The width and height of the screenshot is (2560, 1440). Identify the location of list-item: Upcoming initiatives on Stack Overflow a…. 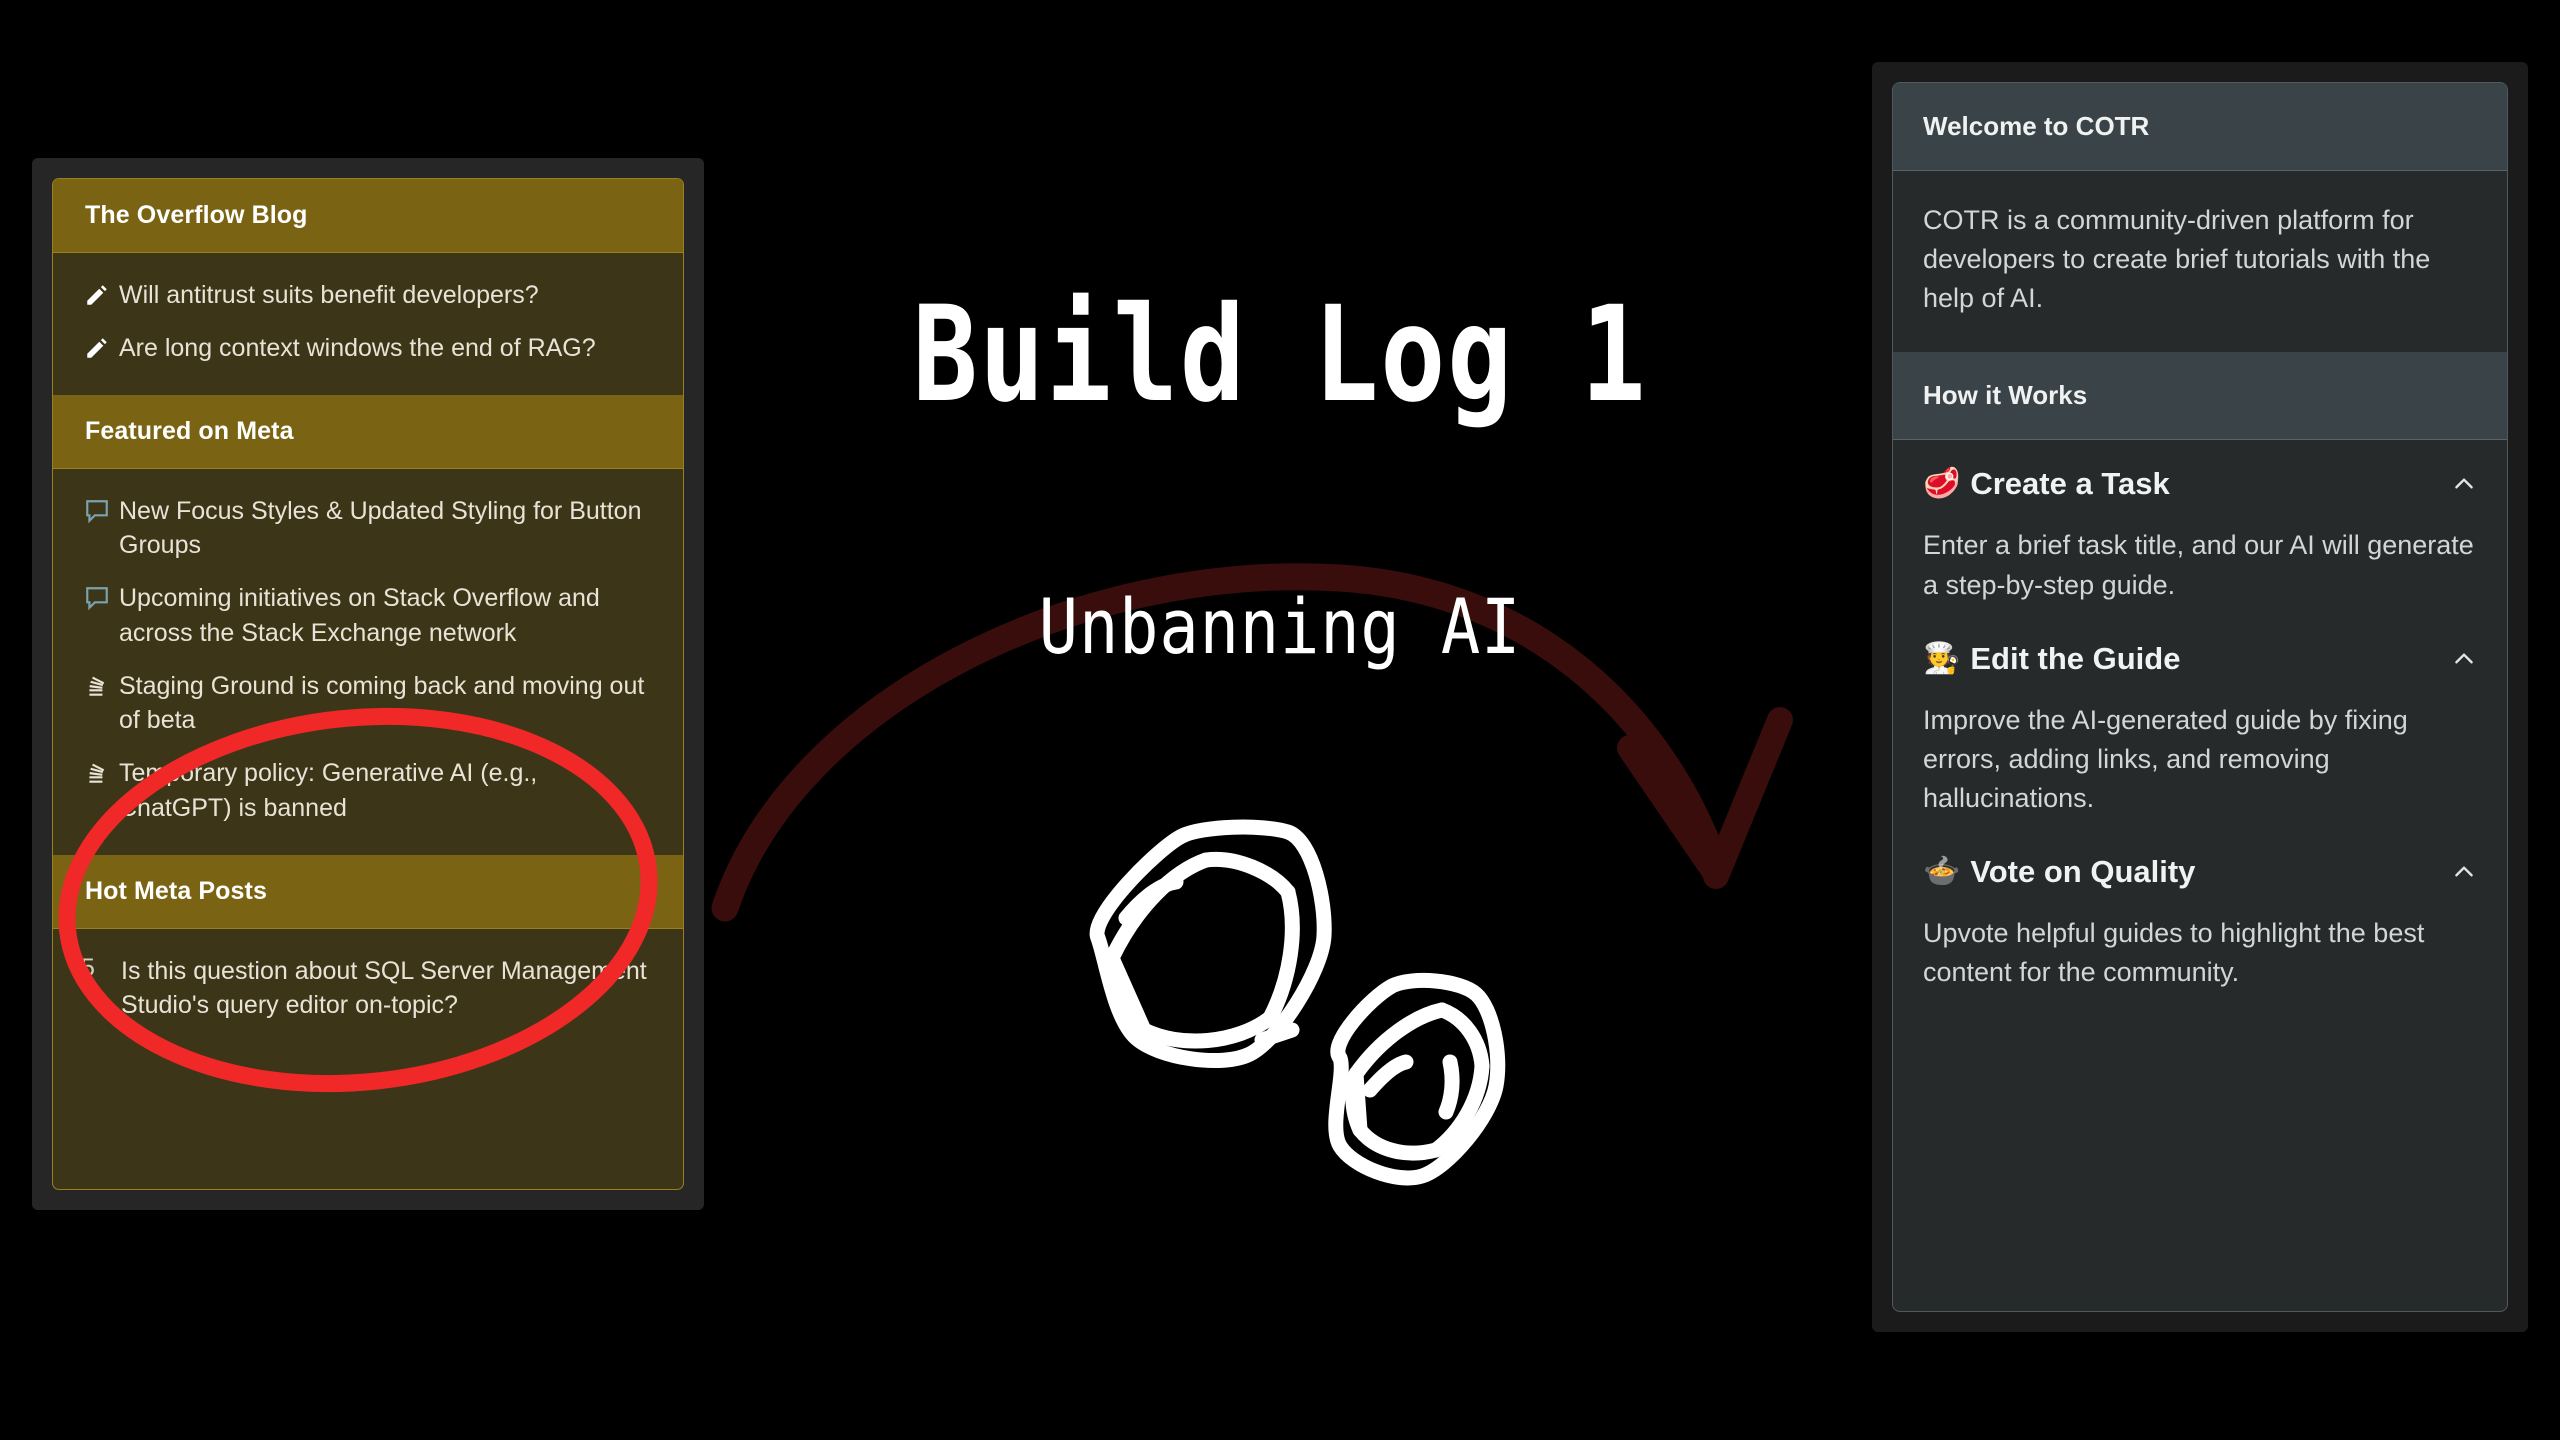
(368, 616).